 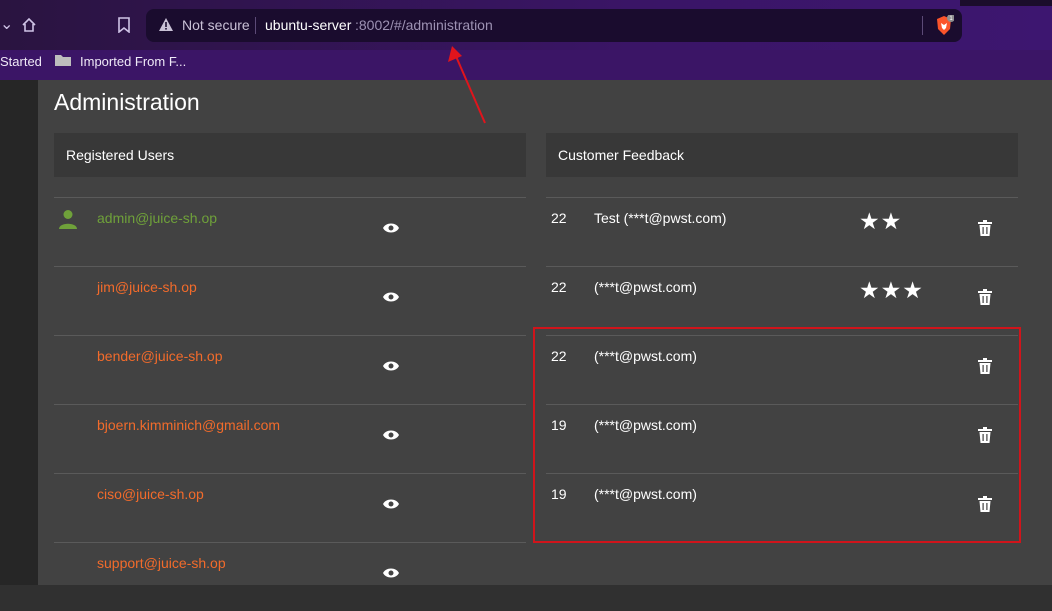 I want to click on rating-stars: ★★, so click(x=881, y=221).